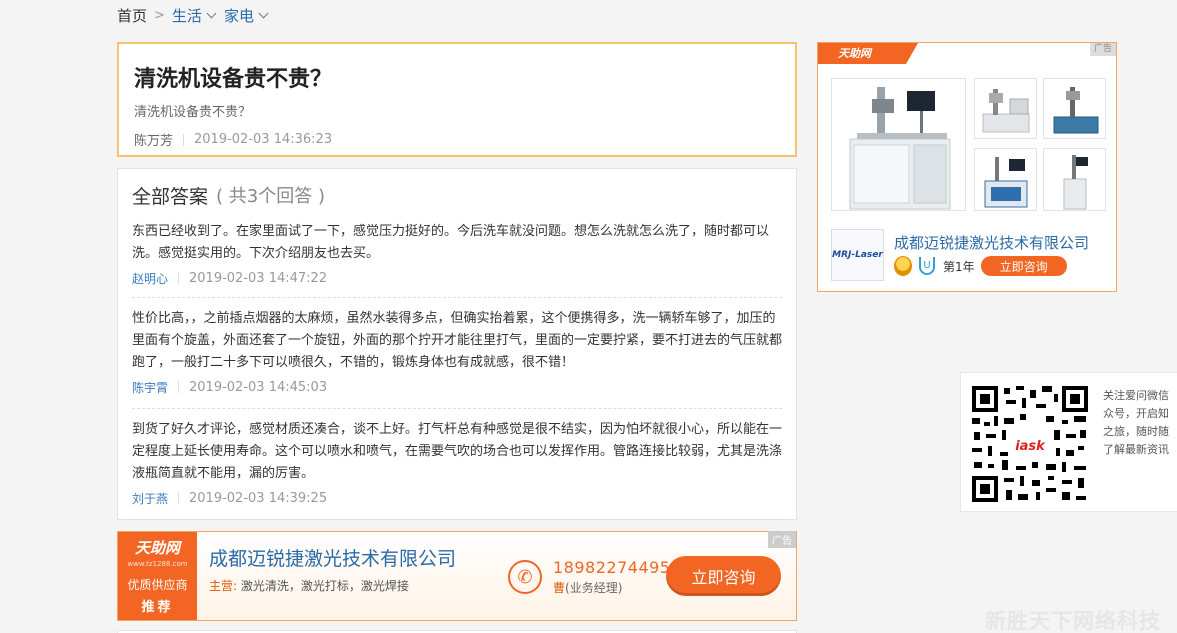  What do you see at coordinates (291, 196) in the screenshot?
I see `answers-count-suffix: 个回答 )` at bounding box center [291, 196].